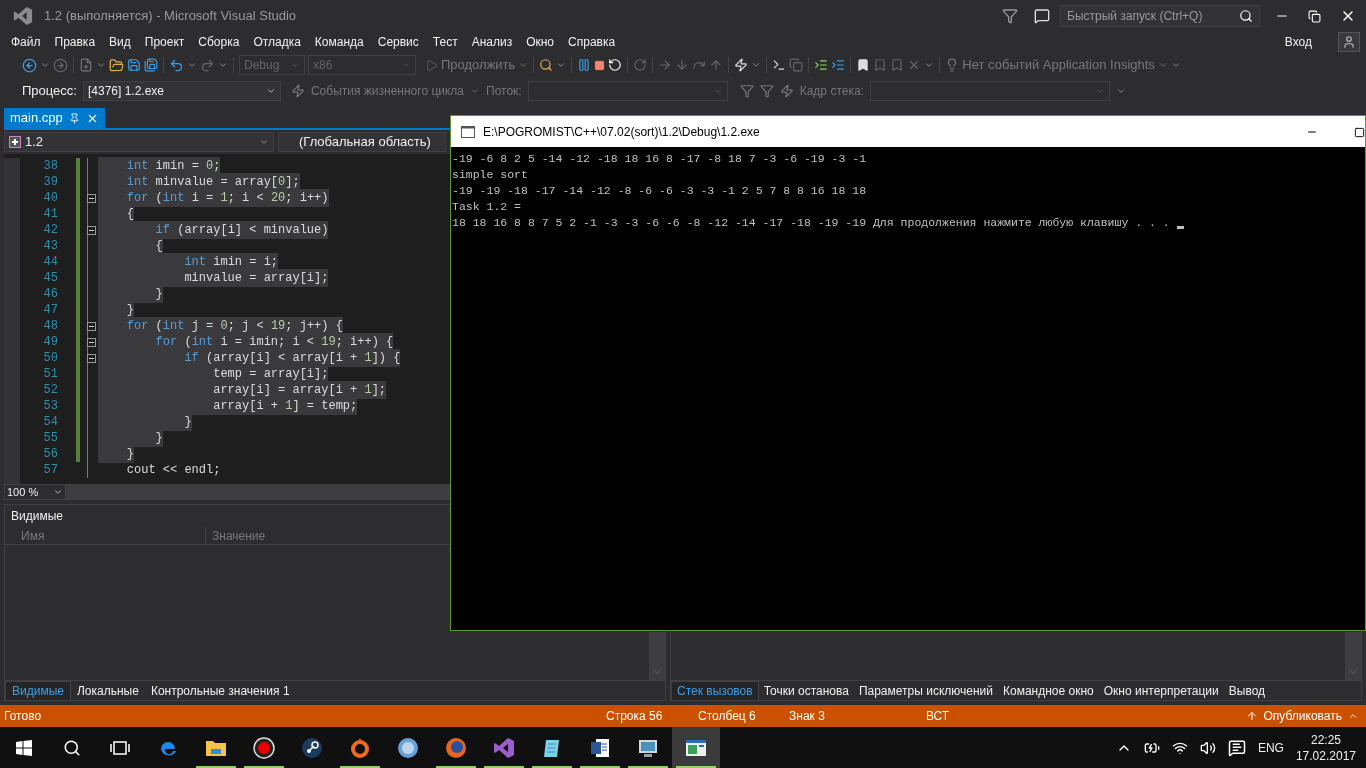  What do you see at coordinates (1314, 16) in the screenshot?
I see `restore-icon` at bounding box center [1314, 16].